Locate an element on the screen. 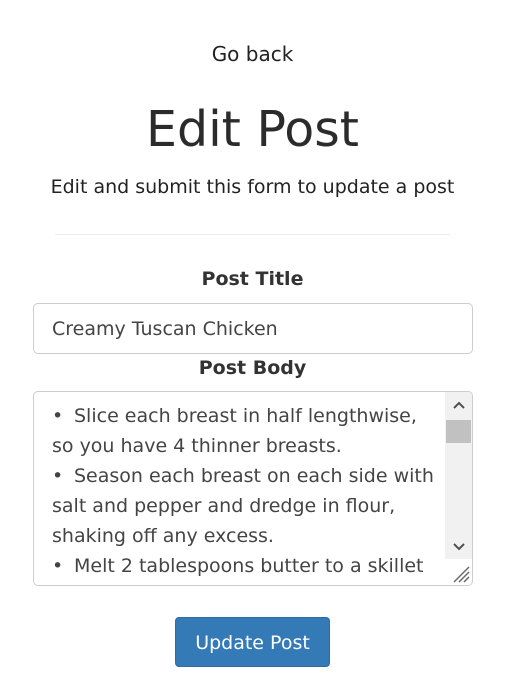 Image resolution: width=517 pixels, height=677 pixels. post-title-label: Post Title is located at coordinates (252, 279).